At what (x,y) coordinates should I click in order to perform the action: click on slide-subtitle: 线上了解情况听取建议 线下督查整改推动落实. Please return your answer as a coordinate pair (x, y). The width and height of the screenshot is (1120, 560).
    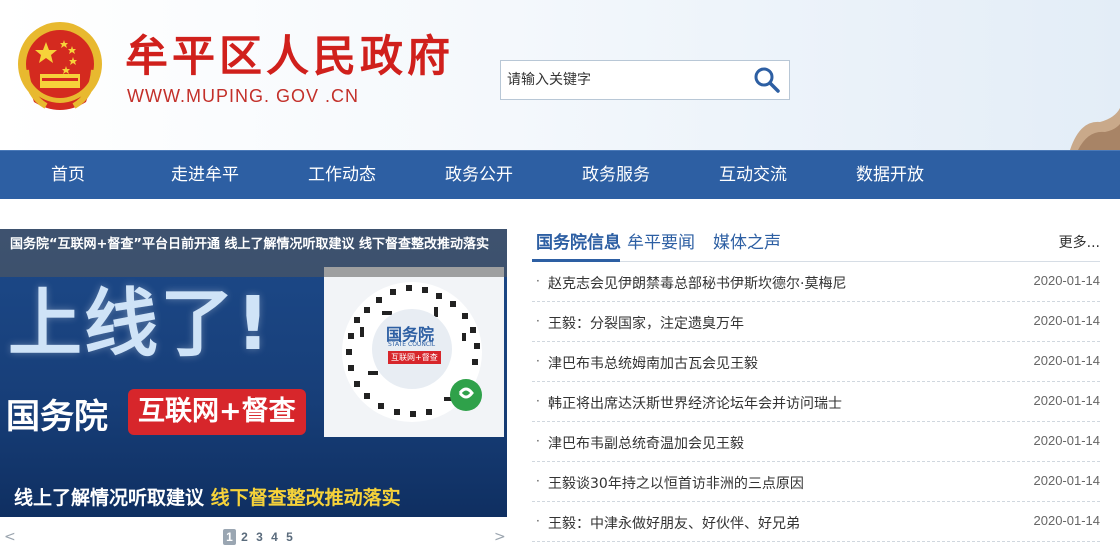
    Looking at the image, I should click on (253, 498).